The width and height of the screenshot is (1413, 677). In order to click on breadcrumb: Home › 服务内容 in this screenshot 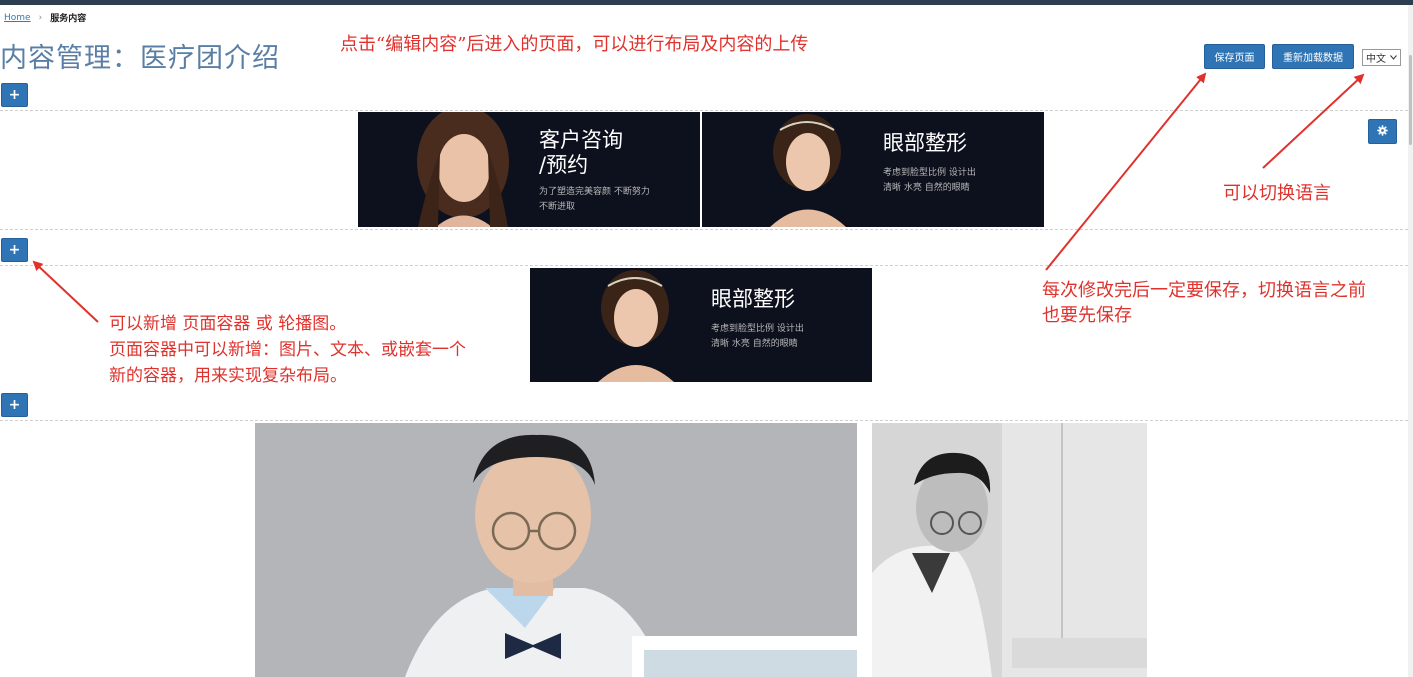, I will do `click(45, 18)`.